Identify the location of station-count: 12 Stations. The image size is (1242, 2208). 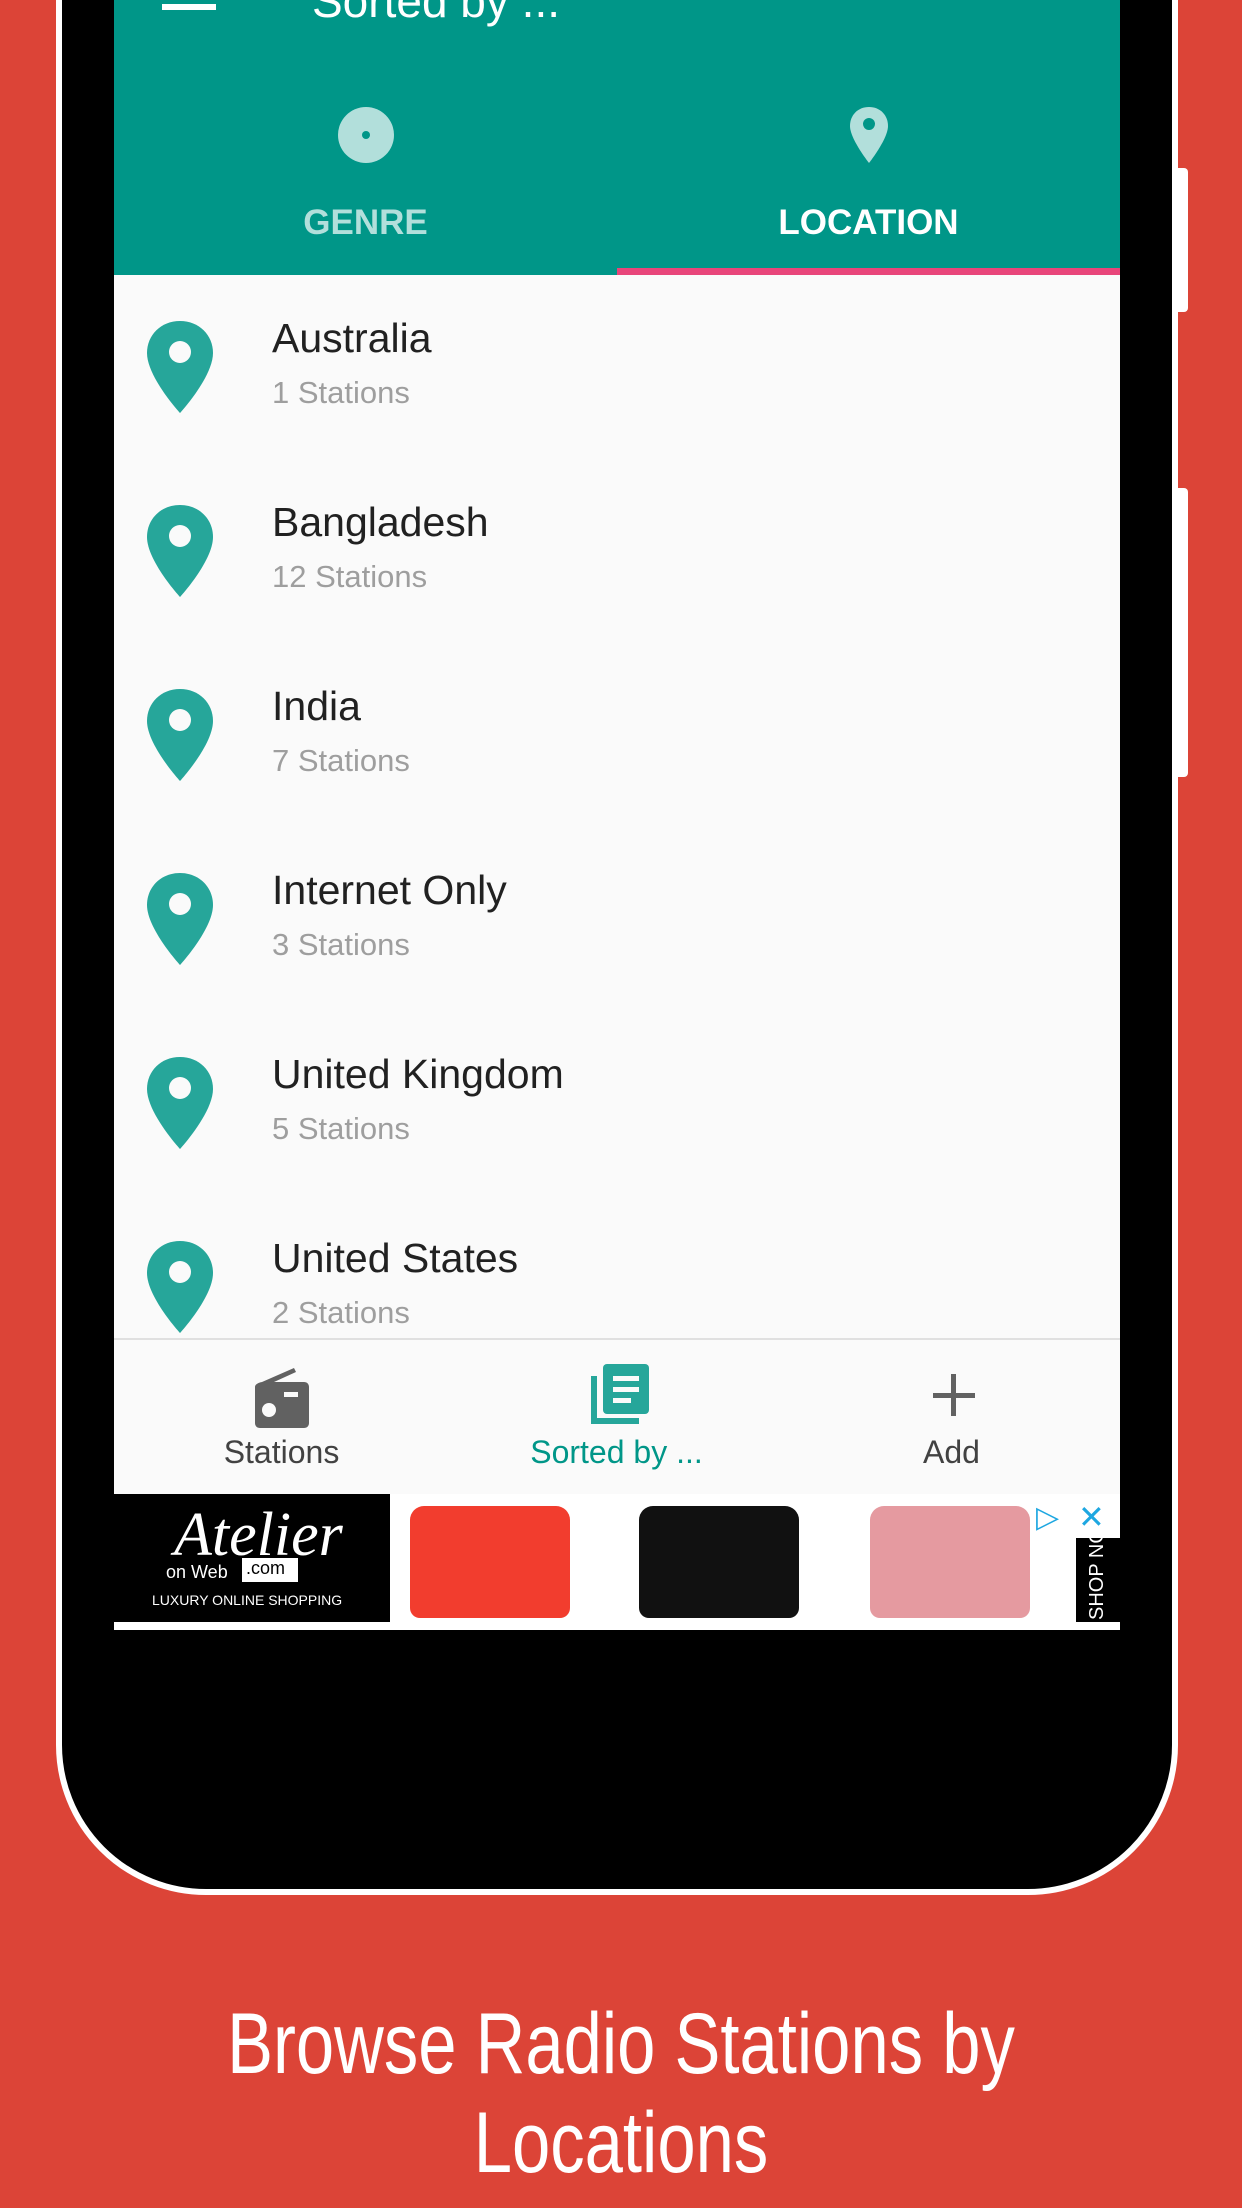
(350, 576).